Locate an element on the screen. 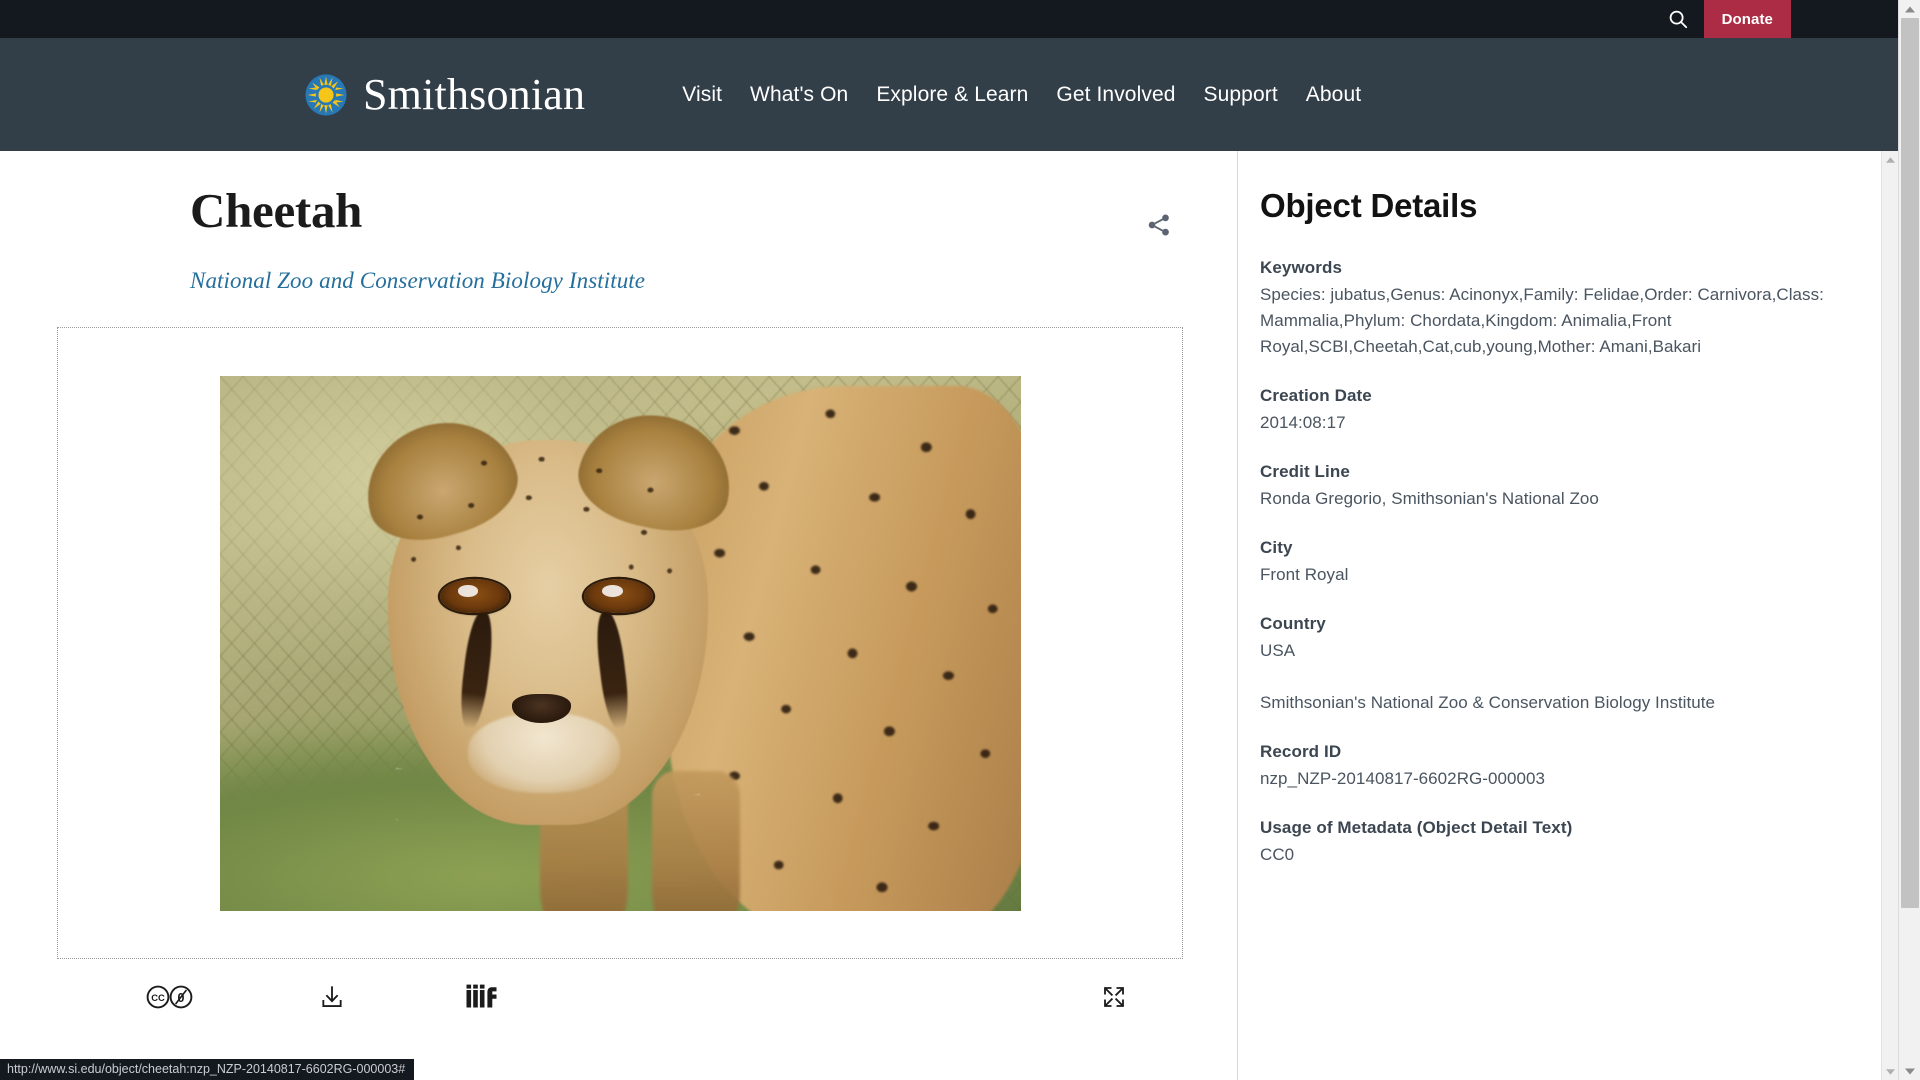  cc0-license-button: CC 0 is located at coordinates (170, 998).